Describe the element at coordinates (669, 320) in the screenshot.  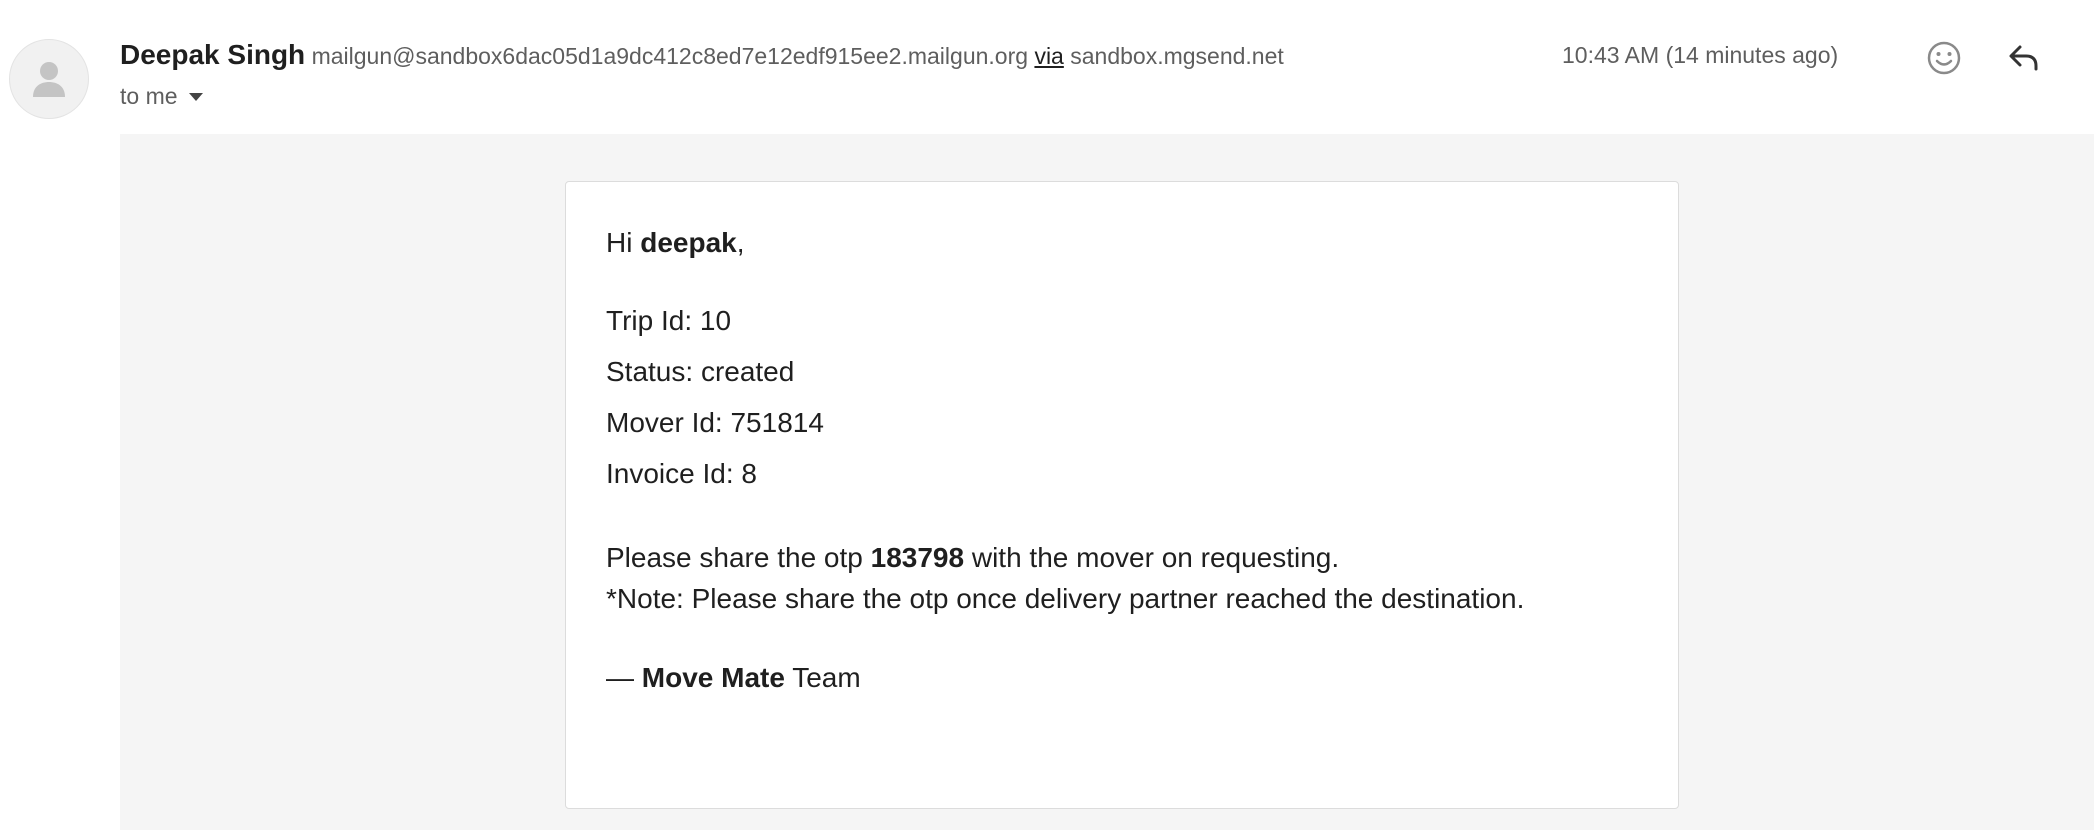
I see `trip-id-line: Trip Id: 10` at that location.